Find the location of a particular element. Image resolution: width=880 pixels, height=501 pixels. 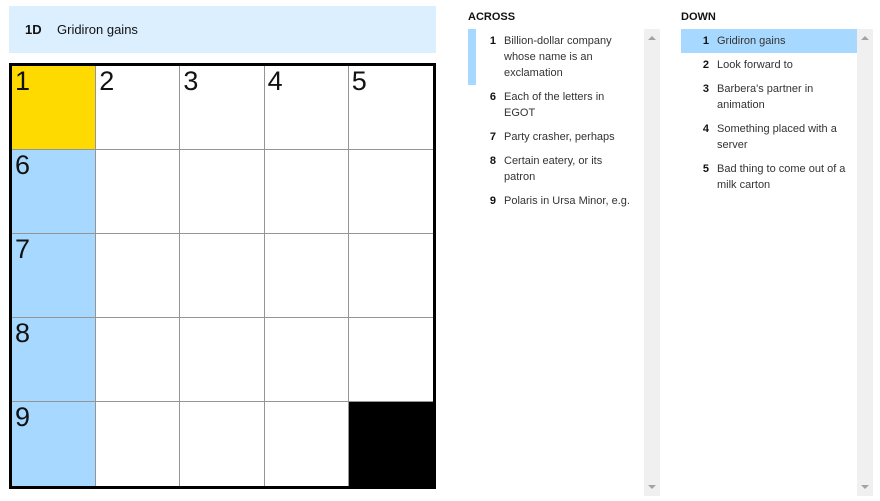

across-clue-item: 8 Certain eatery, or its patron is located at coordinates (556, 169).